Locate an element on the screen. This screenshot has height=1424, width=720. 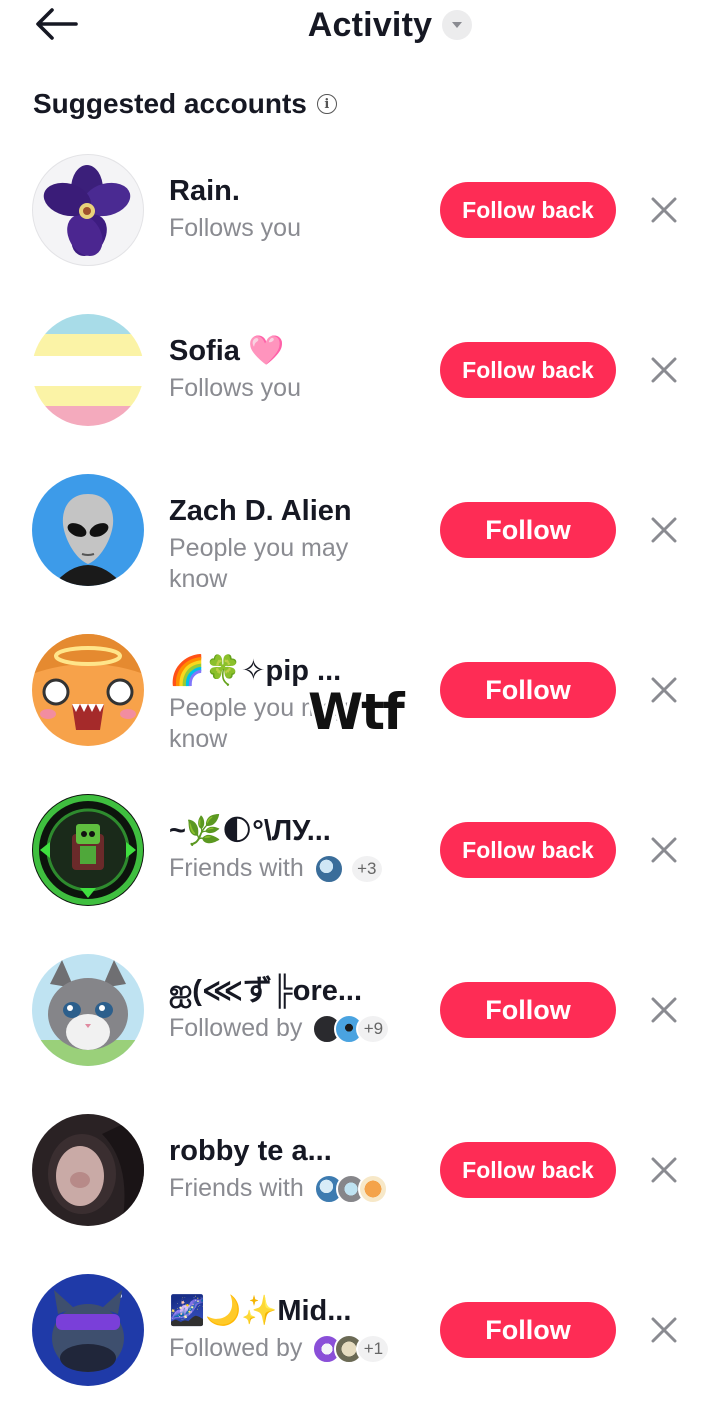
account-info: ~🌿🌓°\ЛУ... Friends with +3 is located at coordinates (294, 848).